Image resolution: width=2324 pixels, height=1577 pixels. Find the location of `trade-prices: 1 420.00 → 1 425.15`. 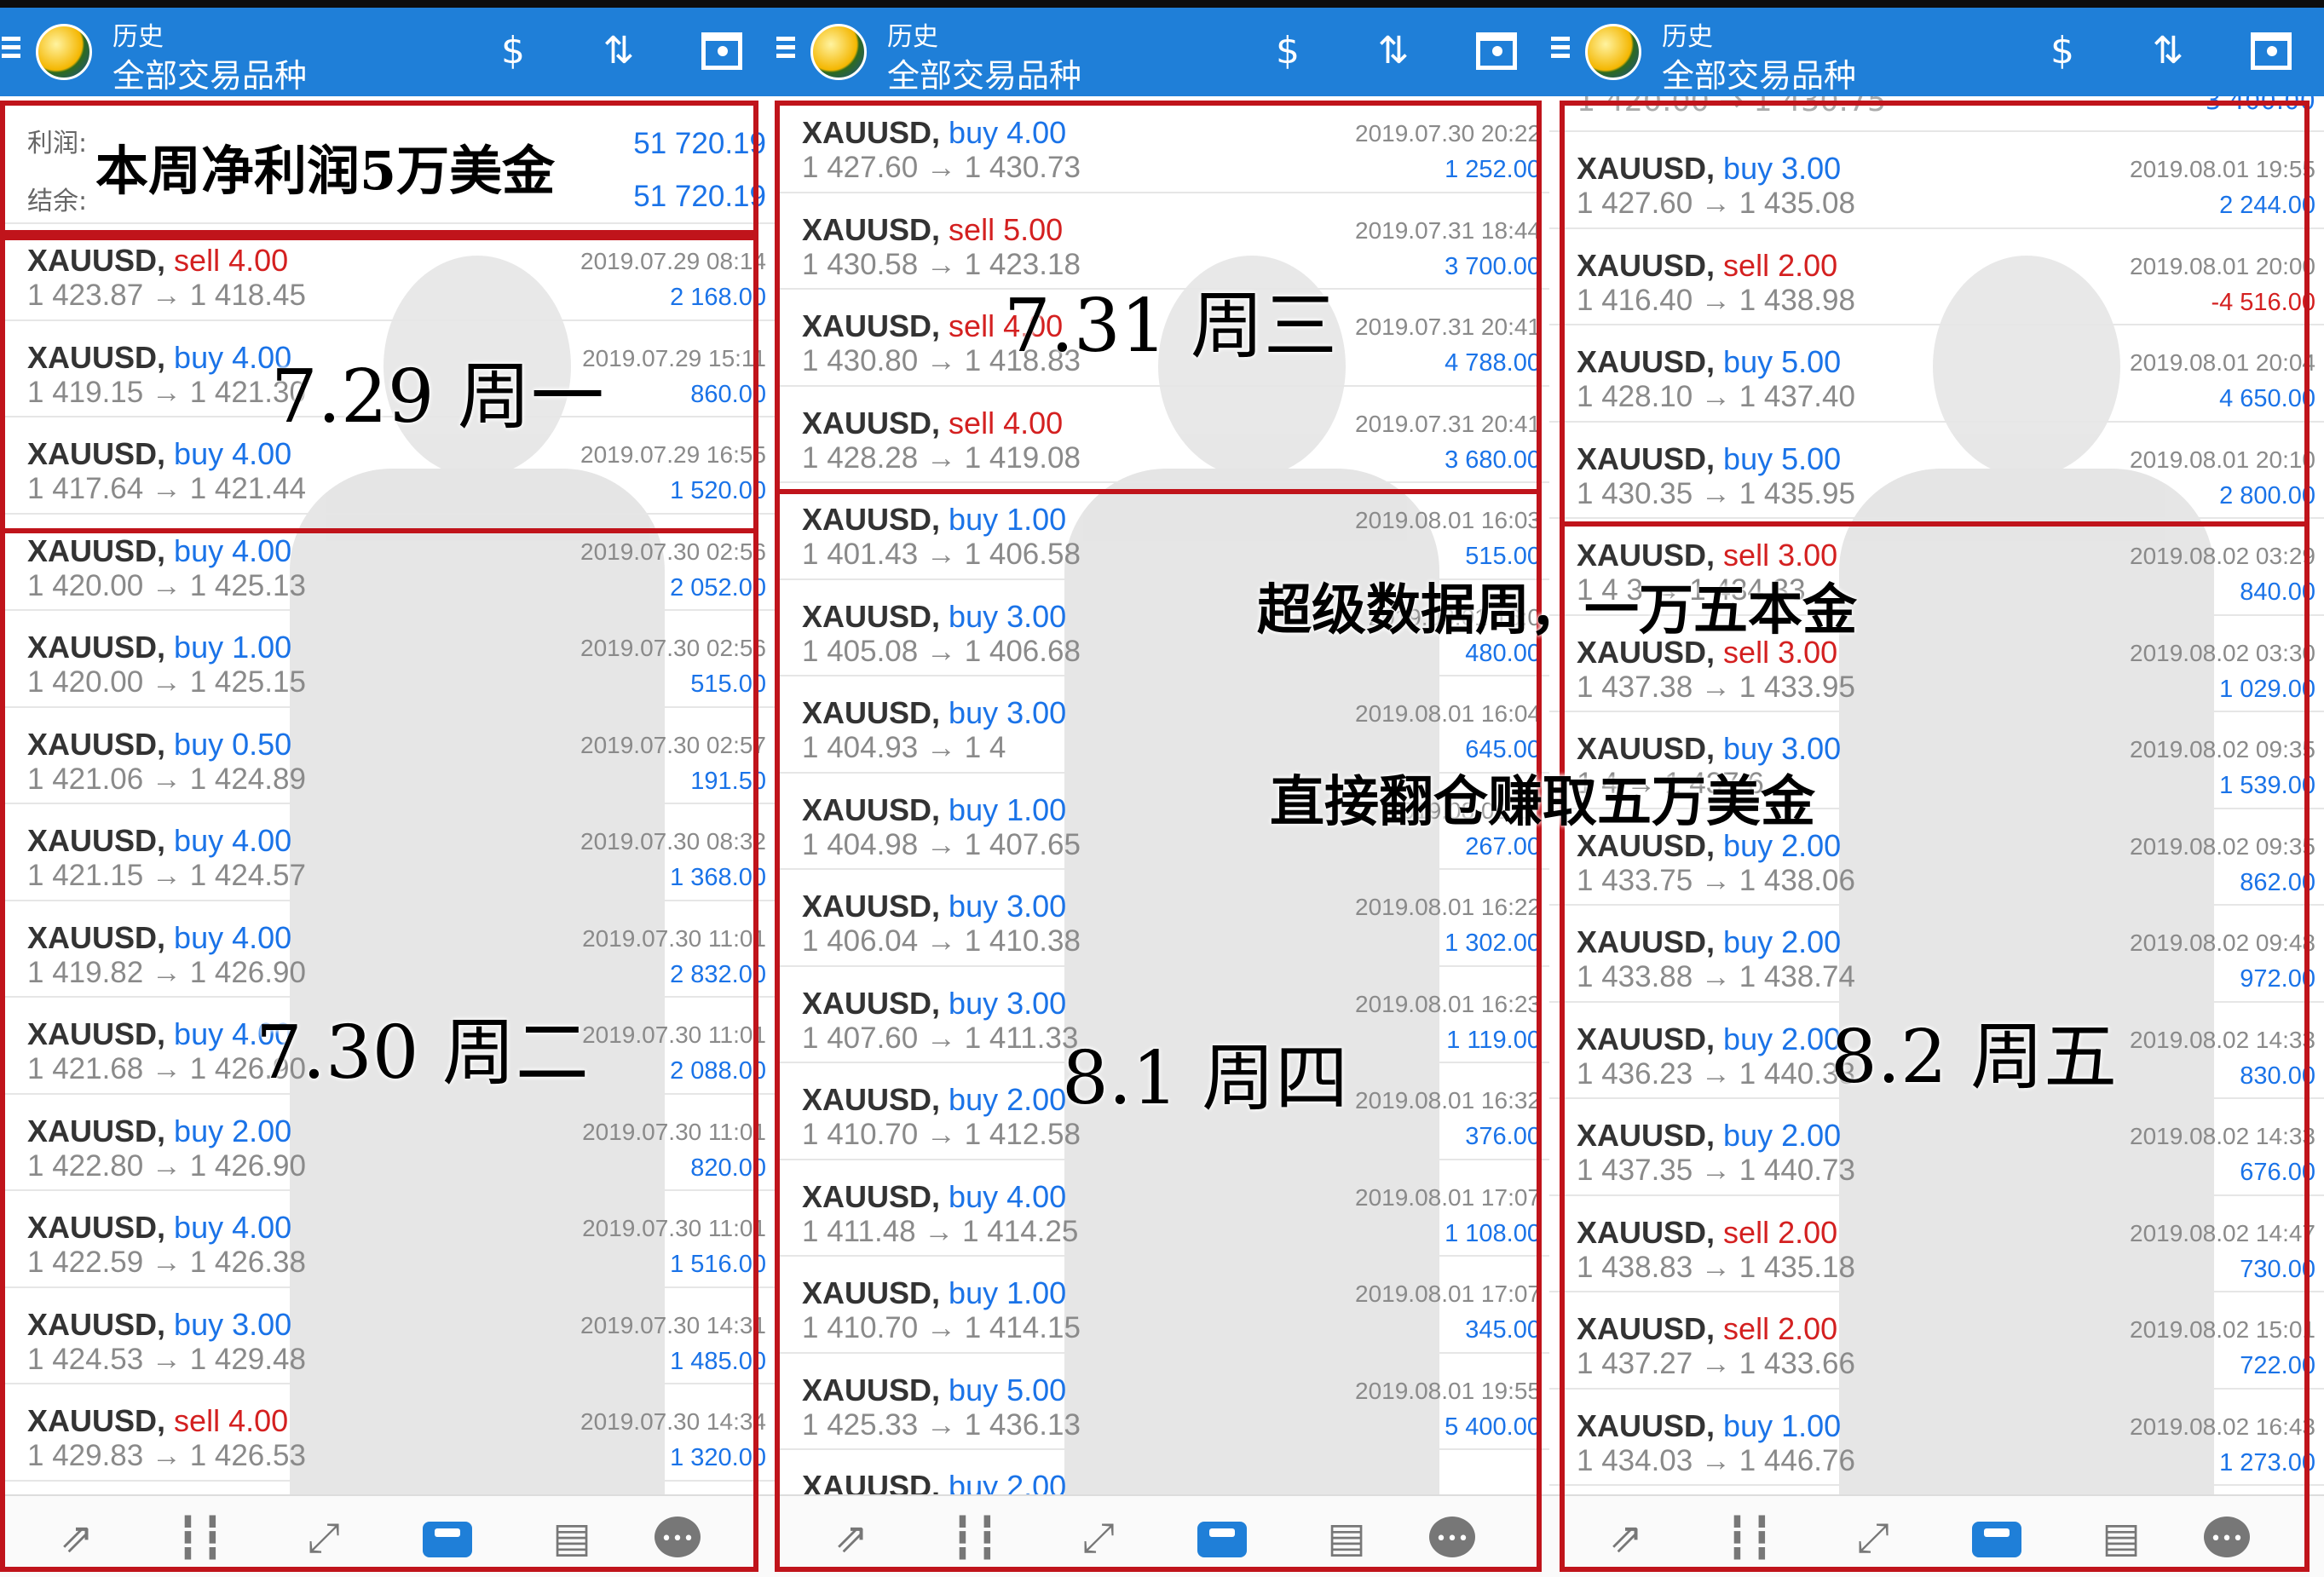

trade-prices: 1 420.00 → 1 425.15 is located at coordinates (166, 682).